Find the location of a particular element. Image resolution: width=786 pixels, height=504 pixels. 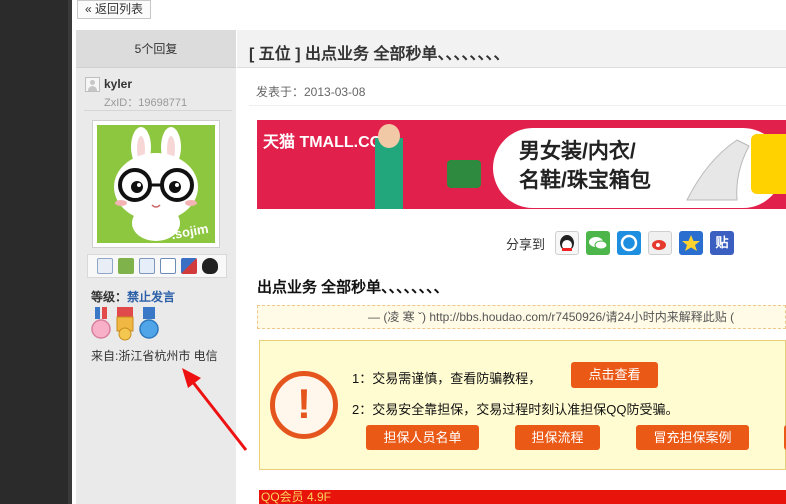

notice-line-2: 2：交易安全靠担保，交易过程时刻认准担保QQ防受骗。 is located at coordinates (515, 409).